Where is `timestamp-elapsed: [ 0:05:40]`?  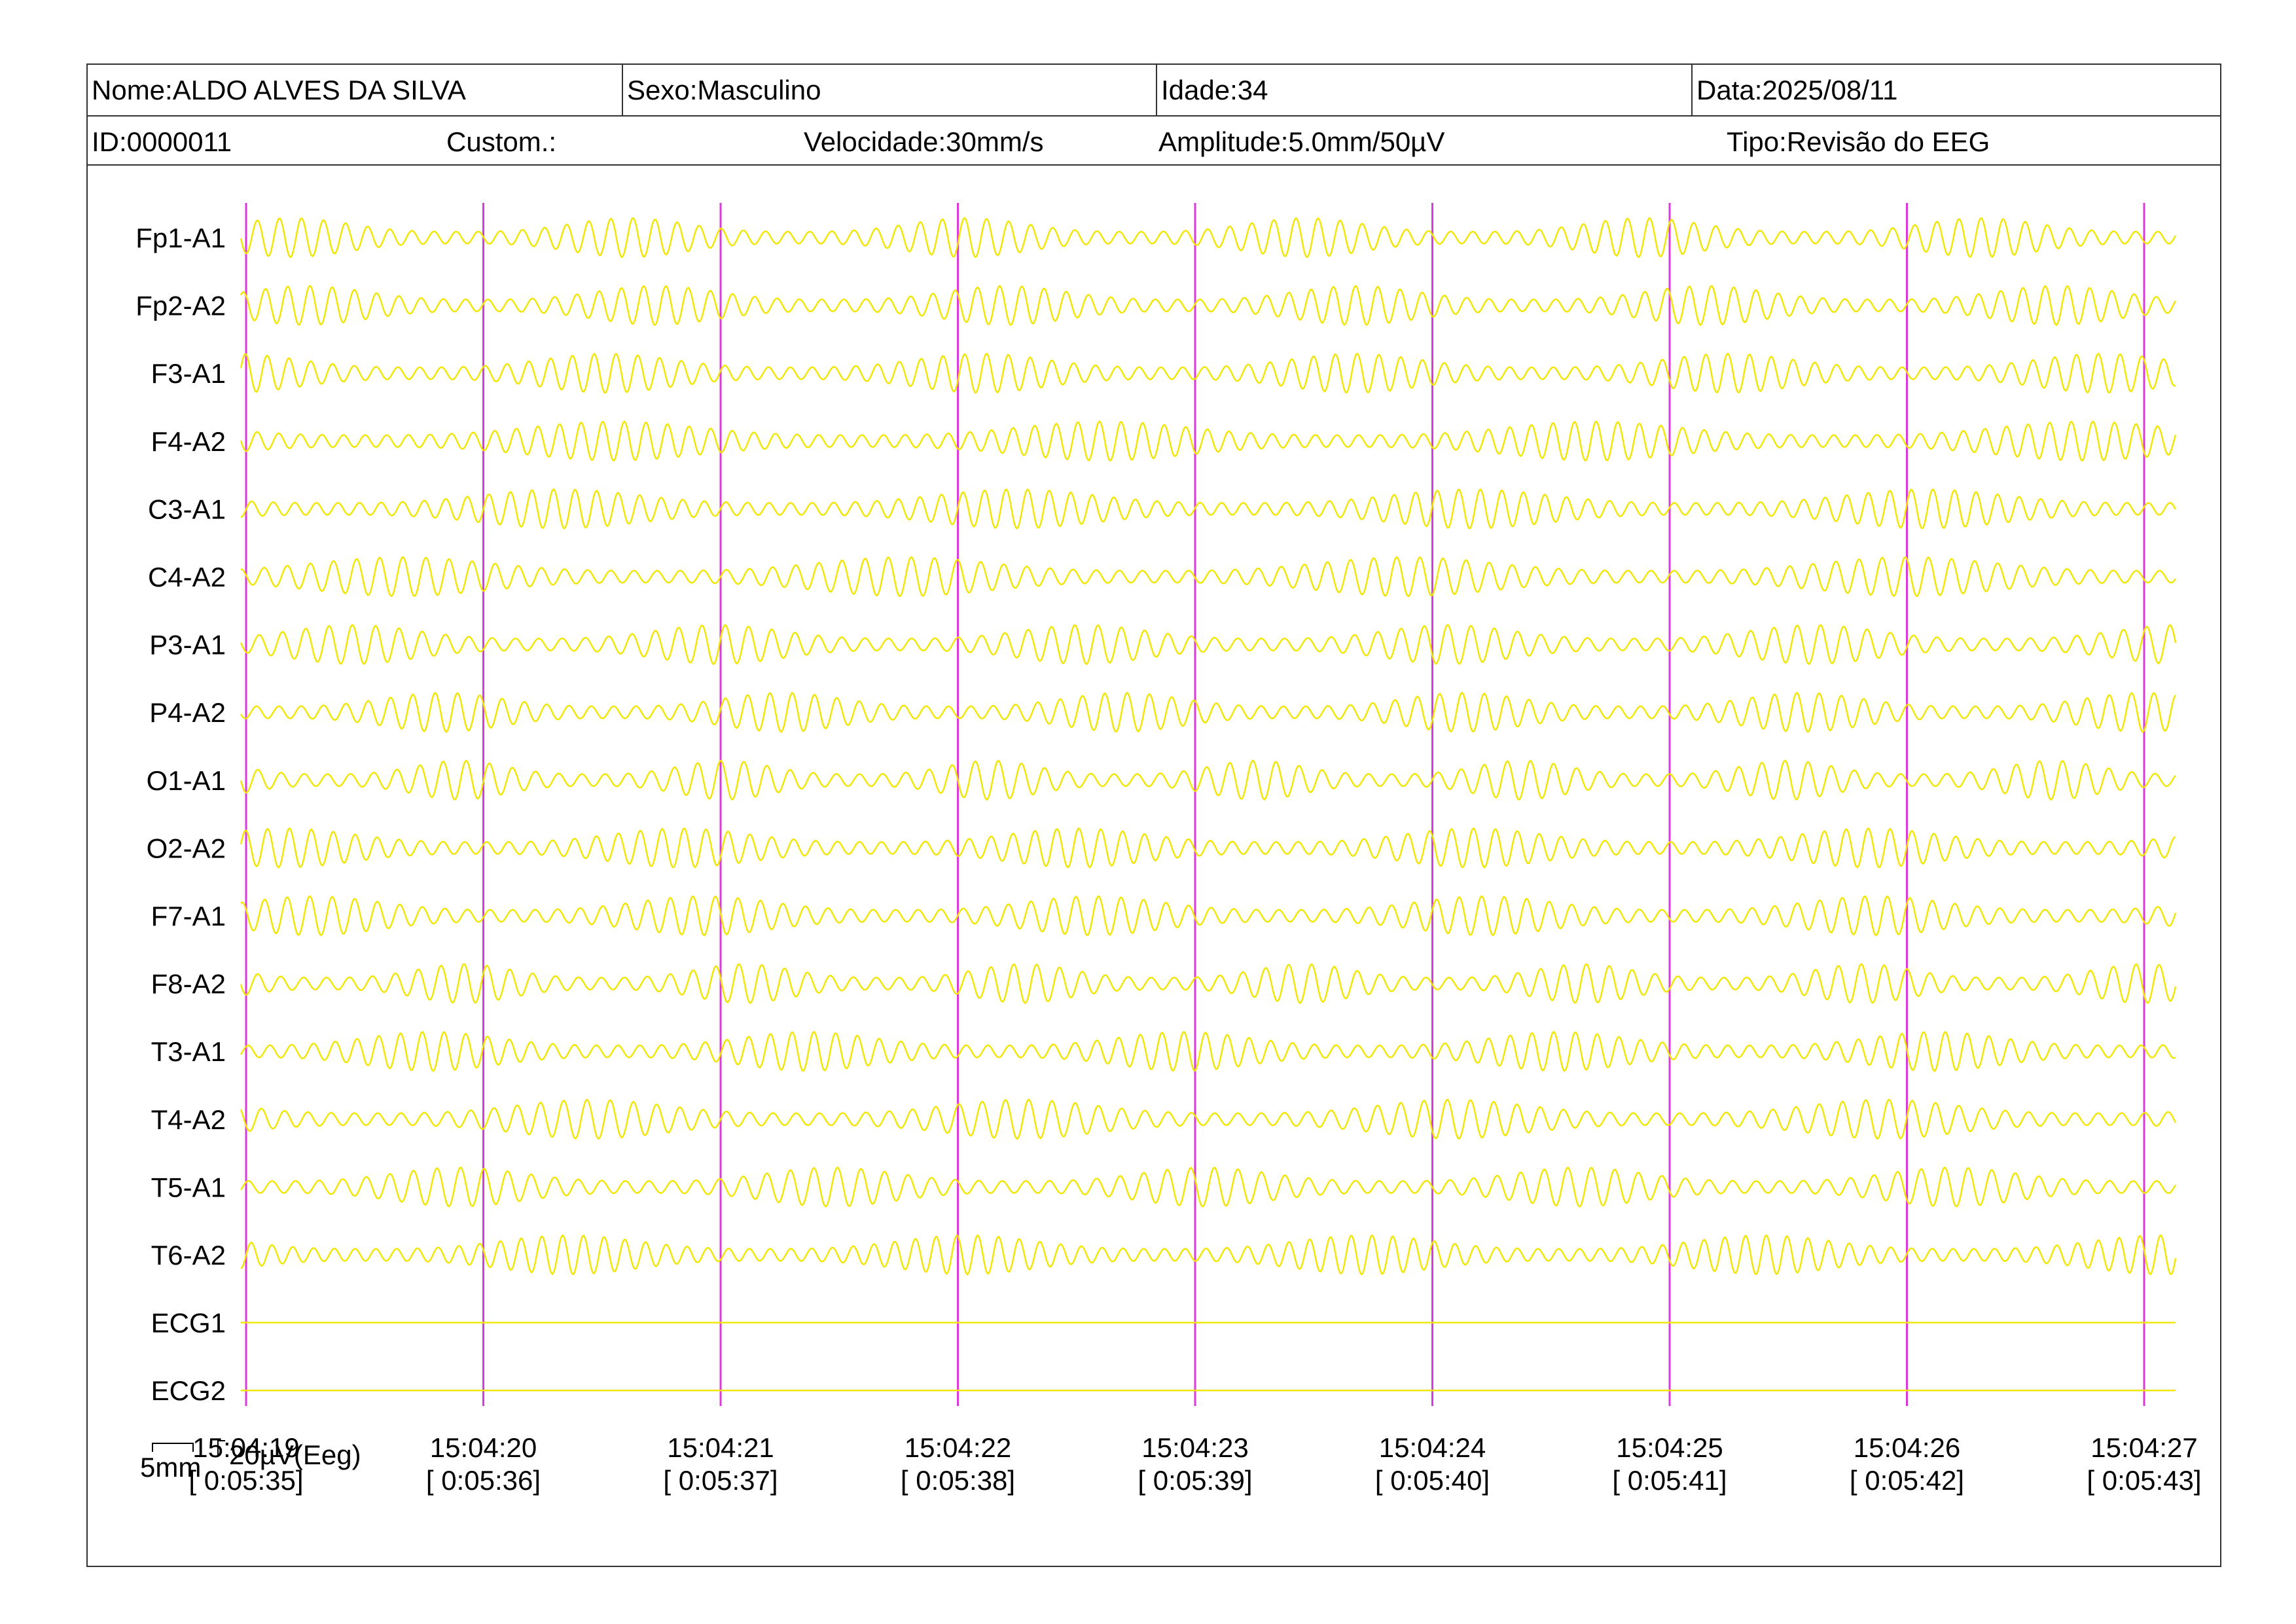 timestamp-elapsed: [ 0:05:40] is located at coordinates (1433, 1480).